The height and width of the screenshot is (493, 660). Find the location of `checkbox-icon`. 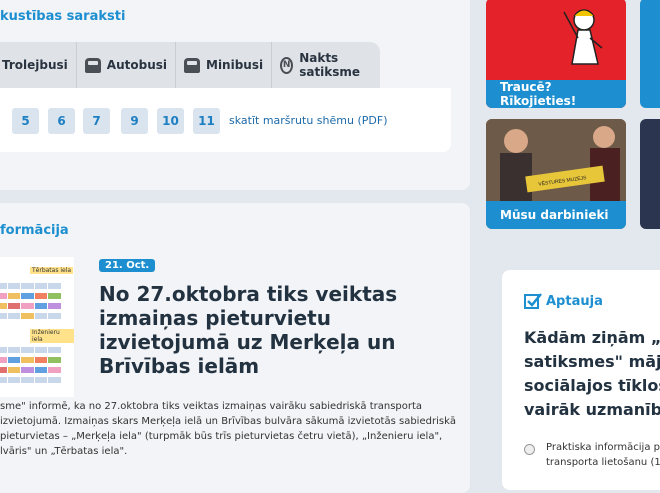

checkbox-icon is located at coordinates (533, 301).